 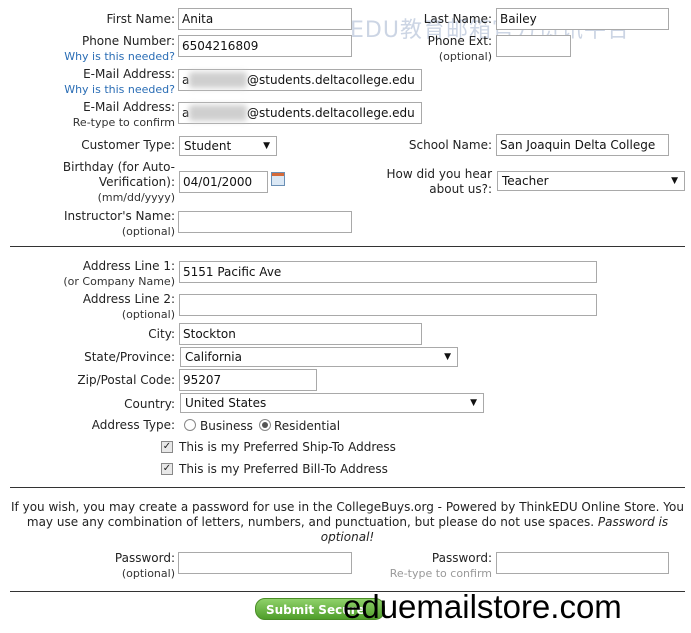 What do you see at coordinates (129, 74) in the screenshot?
I see `email-label: E-Mail Address:` at bounding box center [129, 74].